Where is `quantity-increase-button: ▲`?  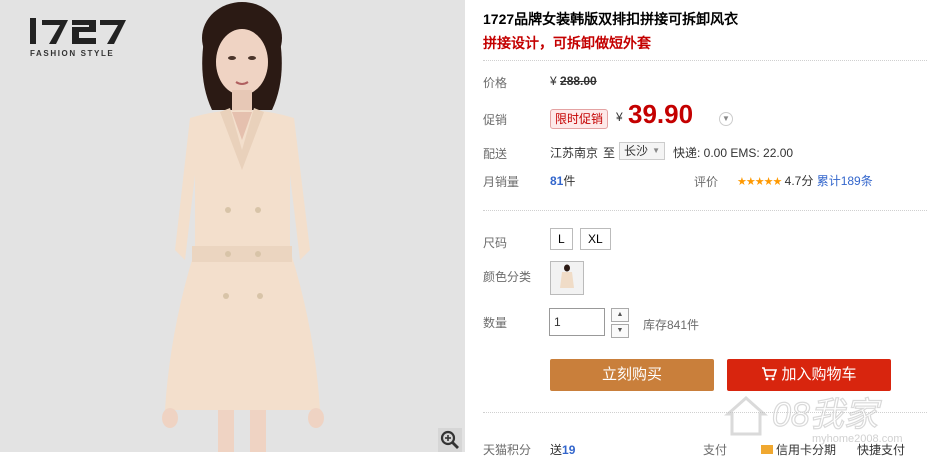 quantity-increase-button: ▲ is located at coordinates (620, 315).